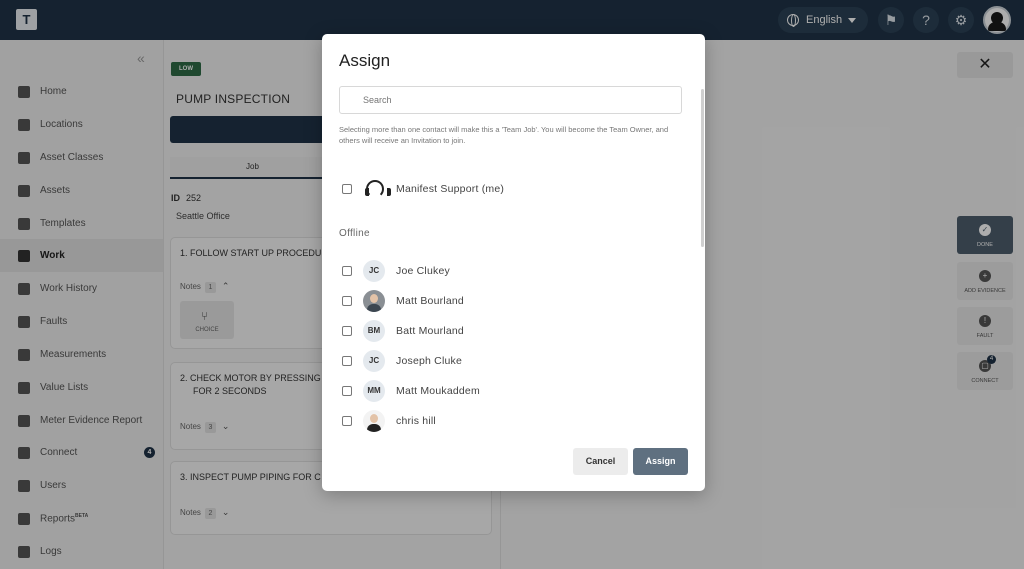 The image size is (1024, 569). I want to click on contact-row-me: Manifest Support (me), so click(512, 189).